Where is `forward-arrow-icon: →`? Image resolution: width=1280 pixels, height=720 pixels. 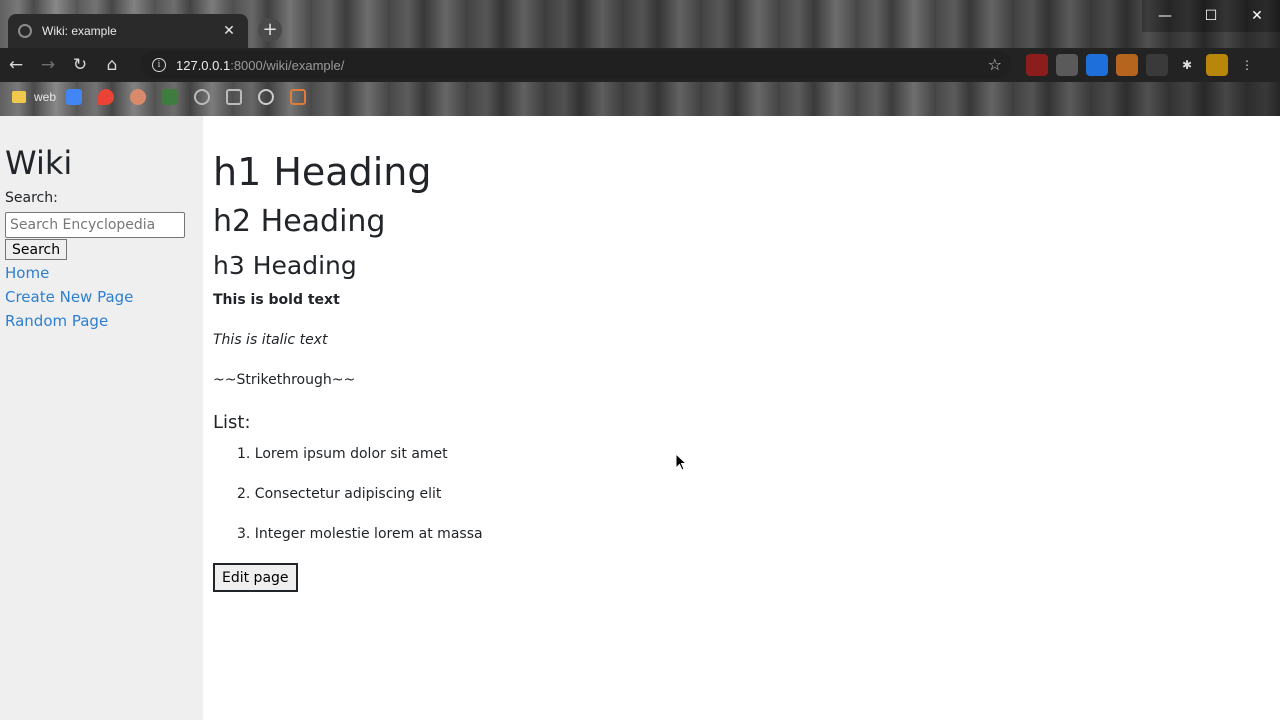 forward-arrow-icon: → is located at coordinates (48, 65).